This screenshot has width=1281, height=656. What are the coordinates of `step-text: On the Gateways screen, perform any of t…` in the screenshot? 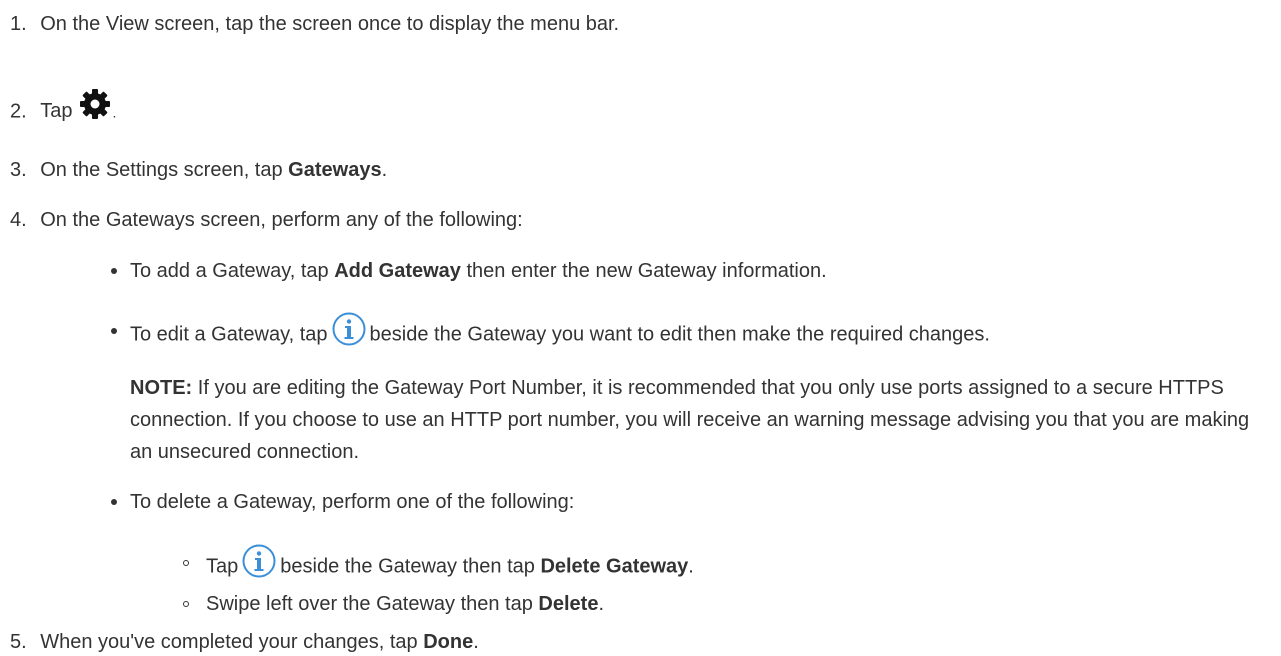 It's located at (281, 220).